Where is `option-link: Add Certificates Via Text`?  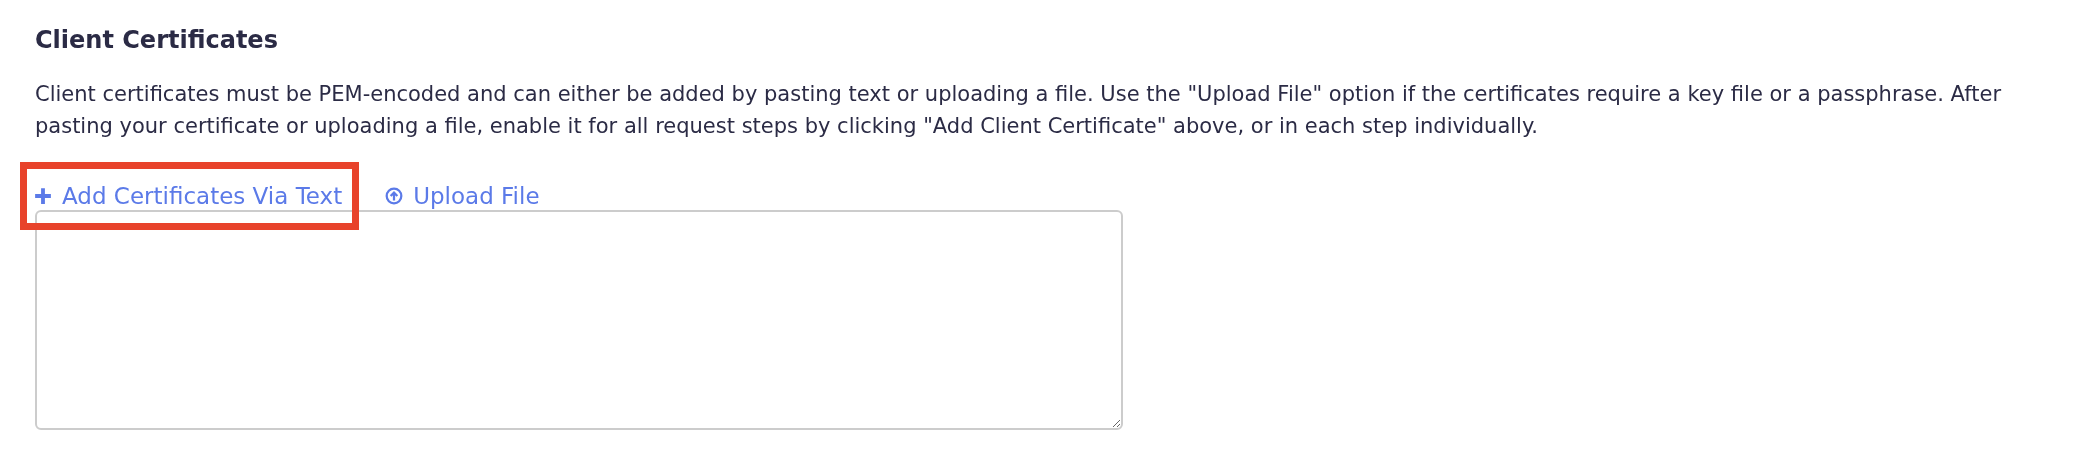
option-link: Add Certificates Via Text is located at coordinates (188, 196).